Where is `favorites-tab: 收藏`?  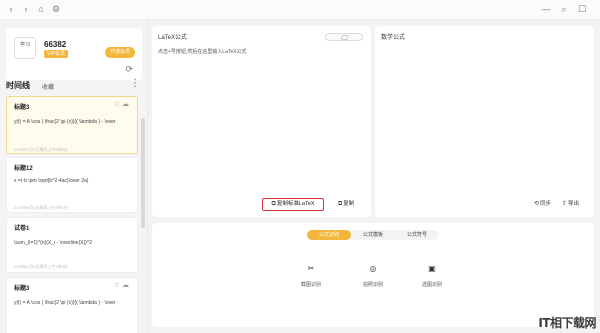 favorites-tab: 收藏 is located at coordinates (48, 86).